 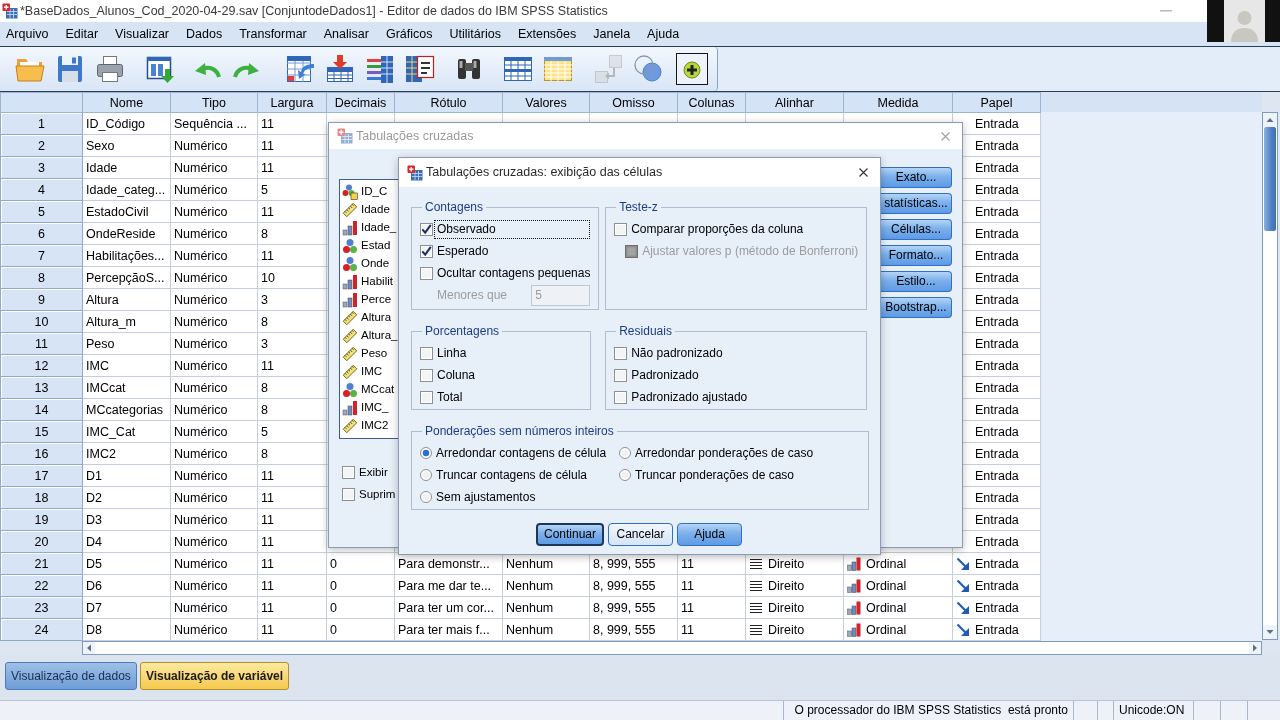 I want to click on checkbox-label: Comparar proporções da coluna, so click(x=717, y=229).